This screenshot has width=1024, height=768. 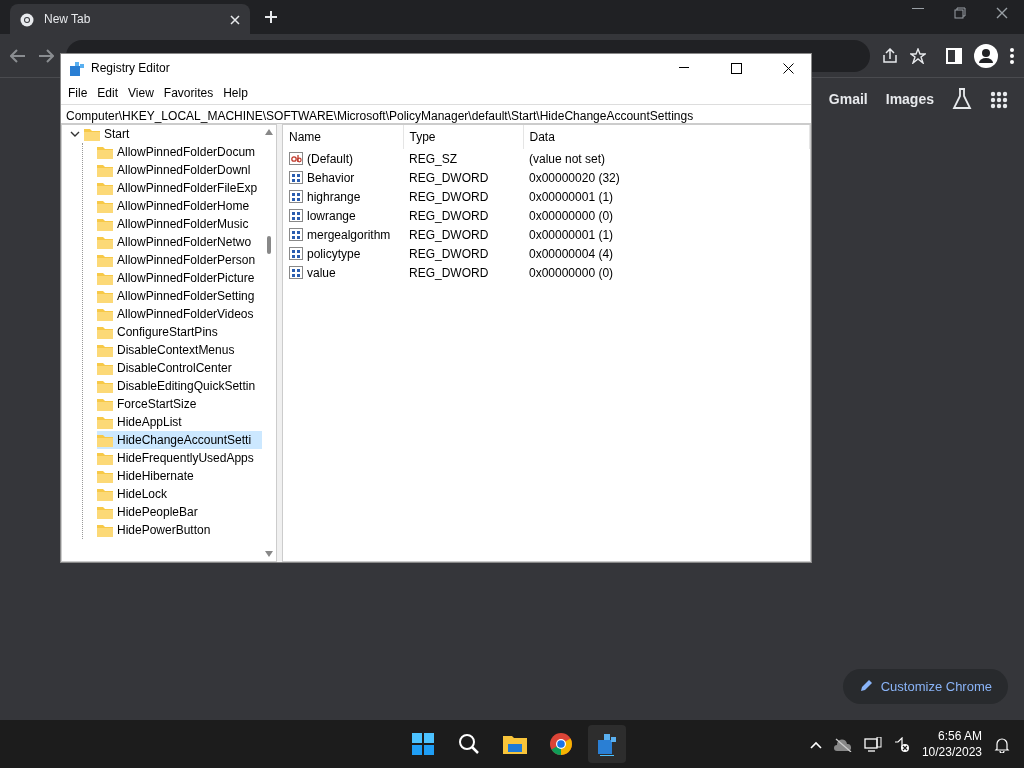 I want to click on tree-item: ForceStartSize, so click(x=179, y=404).